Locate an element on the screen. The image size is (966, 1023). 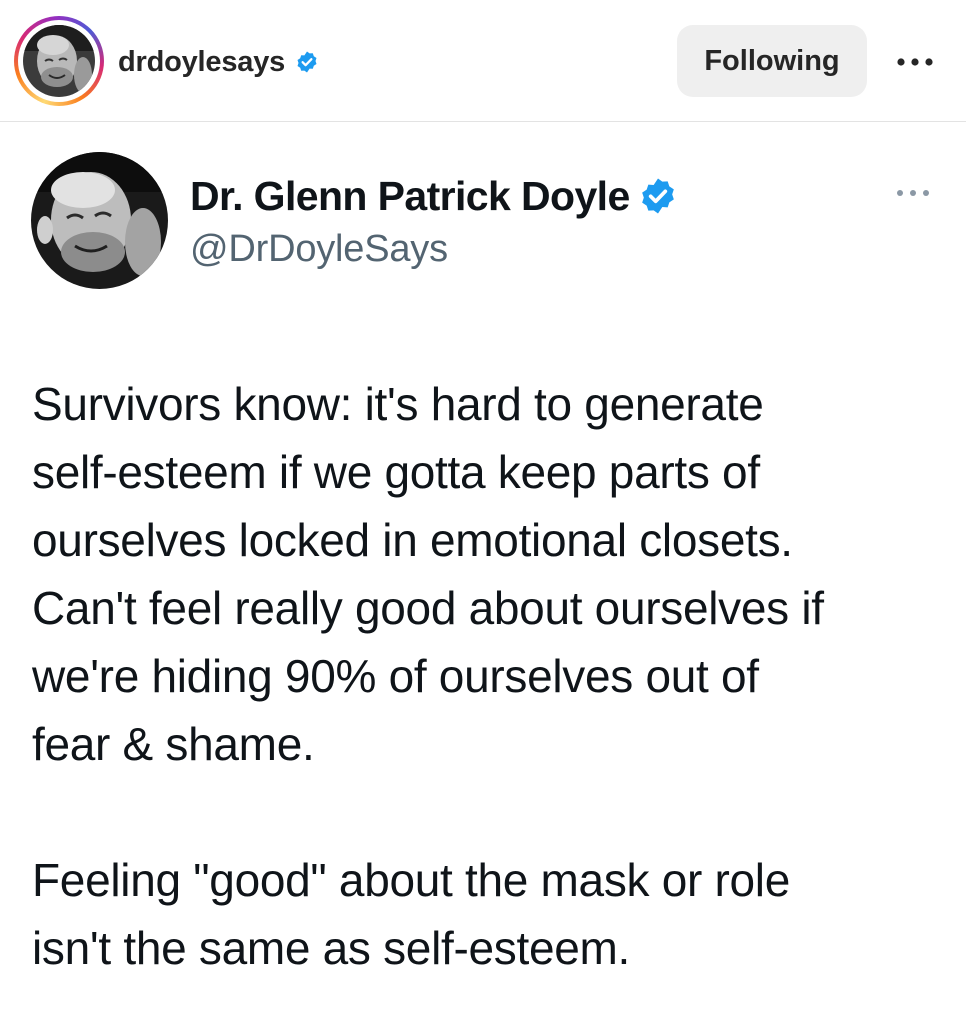
tweet-author-handle: @DrDoyleSays is located at coordinates (319, 249).